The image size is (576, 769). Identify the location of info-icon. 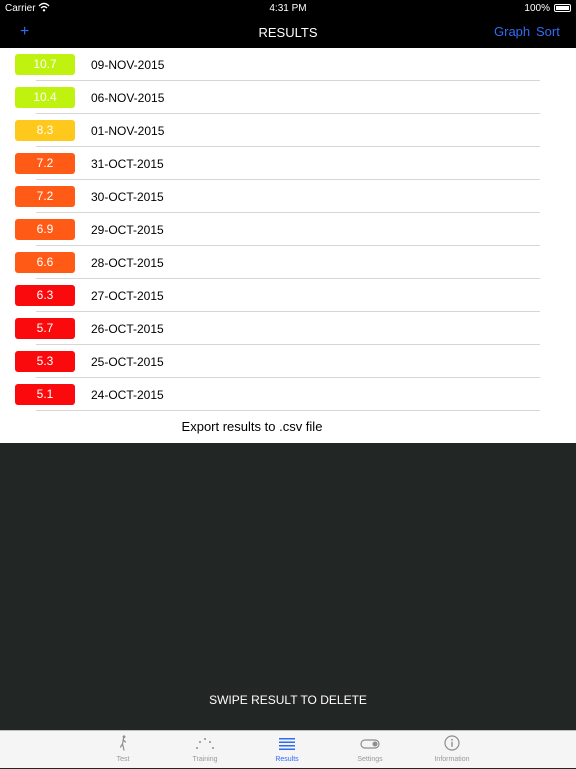
(452, 743).